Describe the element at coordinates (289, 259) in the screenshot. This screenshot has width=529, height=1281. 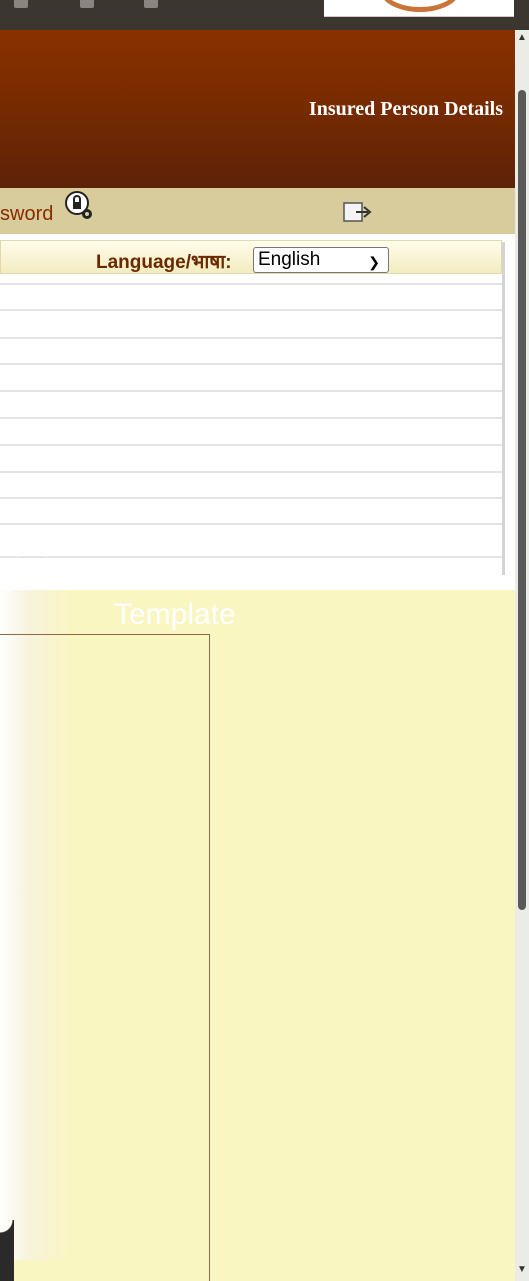
I see `language-selected-value: English` at that location.